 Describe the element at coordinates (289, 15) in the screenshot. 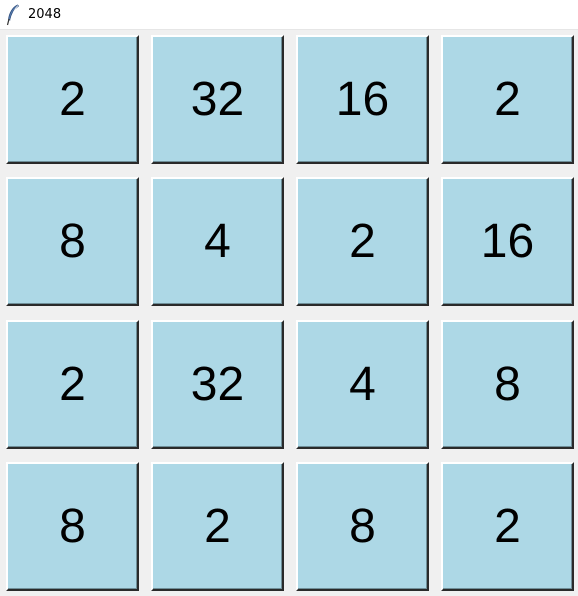

I see `title-bar: 2048` at that location.